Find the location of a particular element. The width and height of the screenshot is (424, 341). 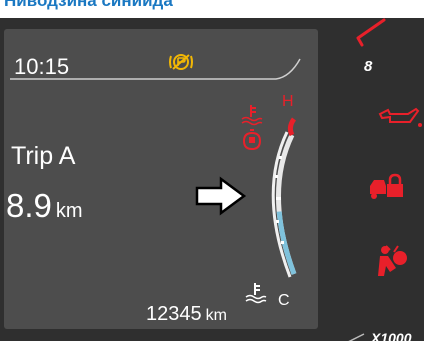

odometer-unit: km is located at coordinates (216, 315).